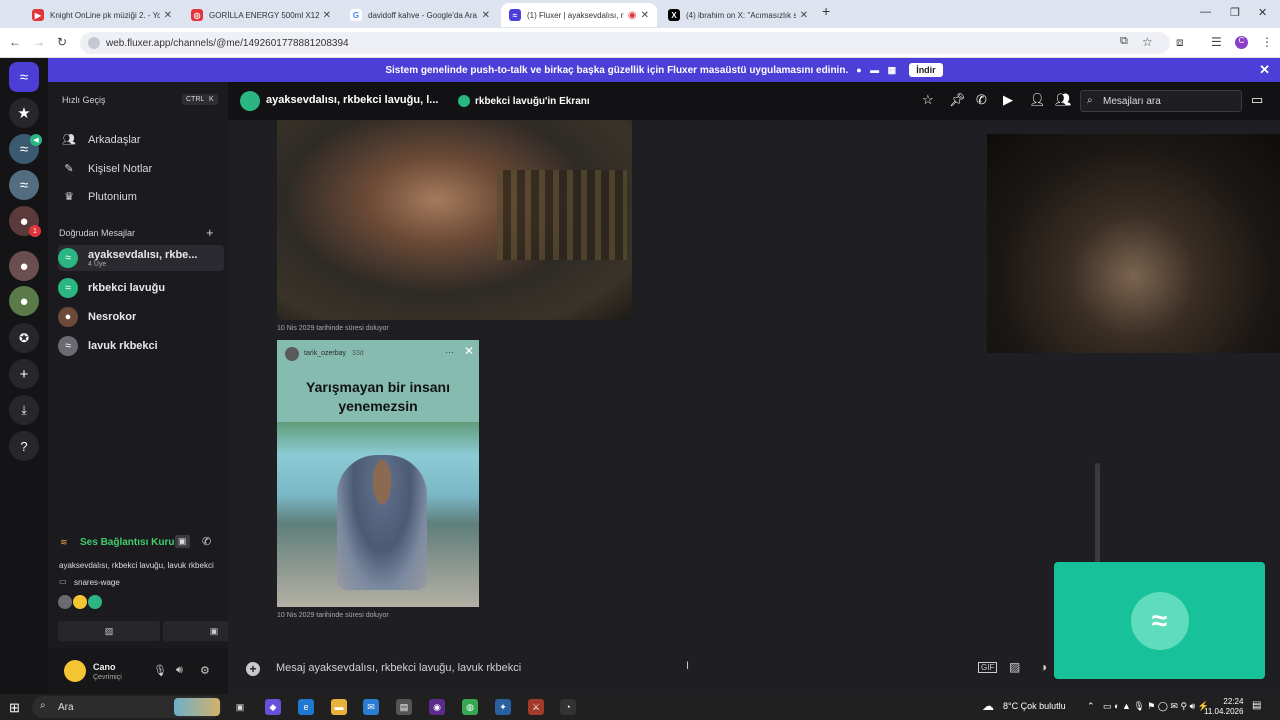 The image size is (1280, 720). I want to click on phone-icon: ✆, so click(981, 100).